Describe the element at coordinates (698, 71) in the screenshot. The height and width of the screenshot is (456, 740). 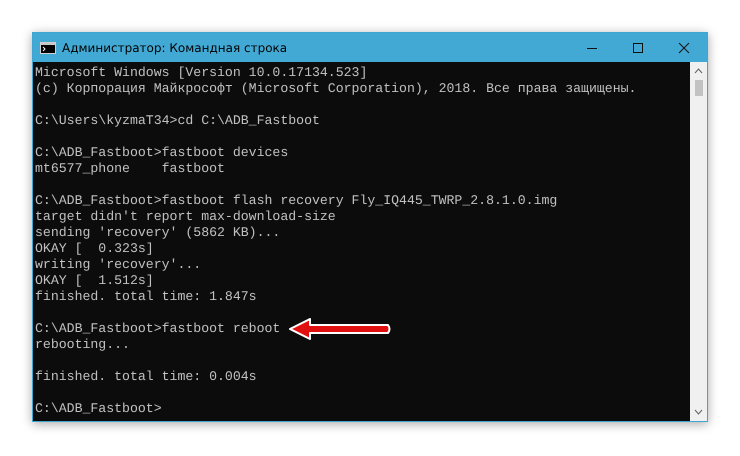
I see `scroll-up-icon` at that location.